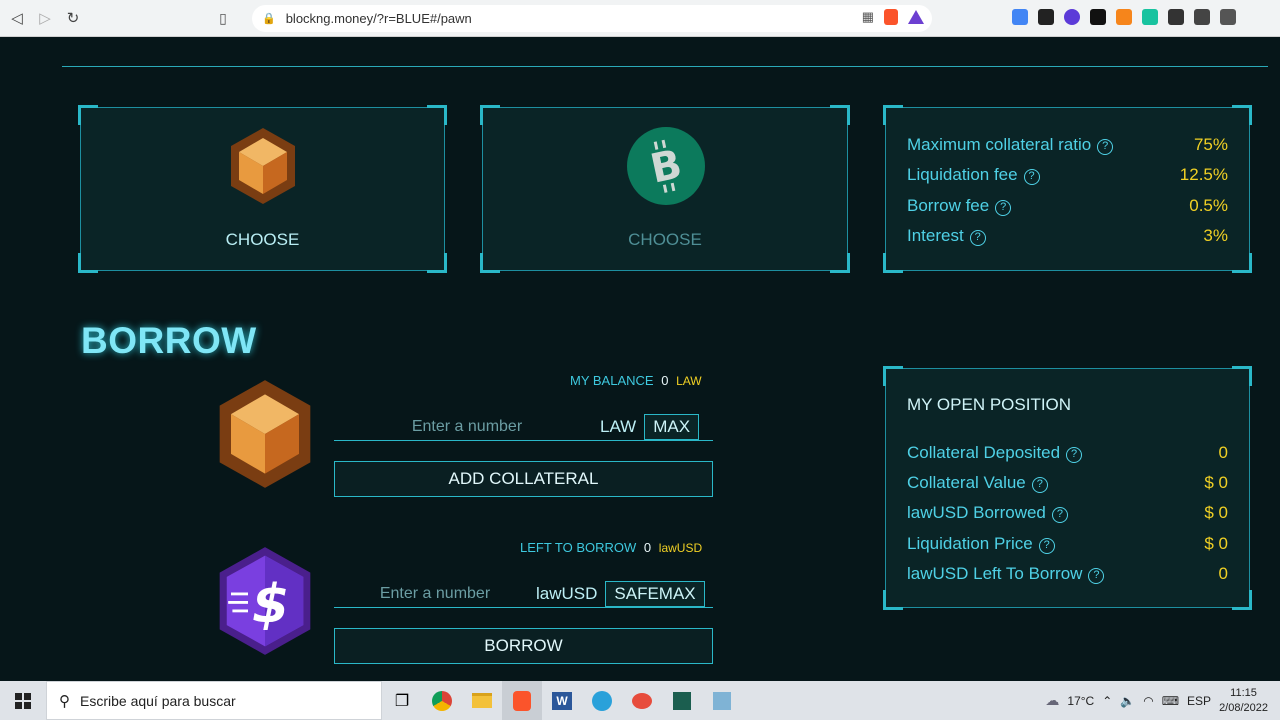 The width and height of the screenshot is (1280, 720). I want to click on notes-icon, so click(722, 700).